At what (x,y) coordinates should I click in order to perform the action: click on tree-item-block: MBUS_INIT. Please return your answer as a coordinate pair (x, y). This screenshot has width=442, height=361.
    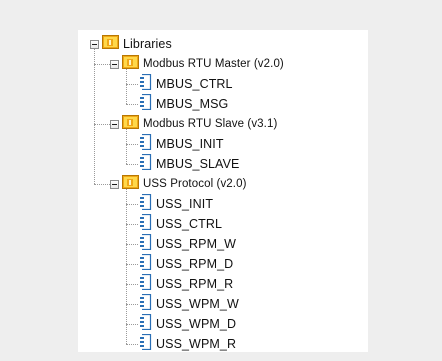
    Looking at the image, I should click on (182, 144).